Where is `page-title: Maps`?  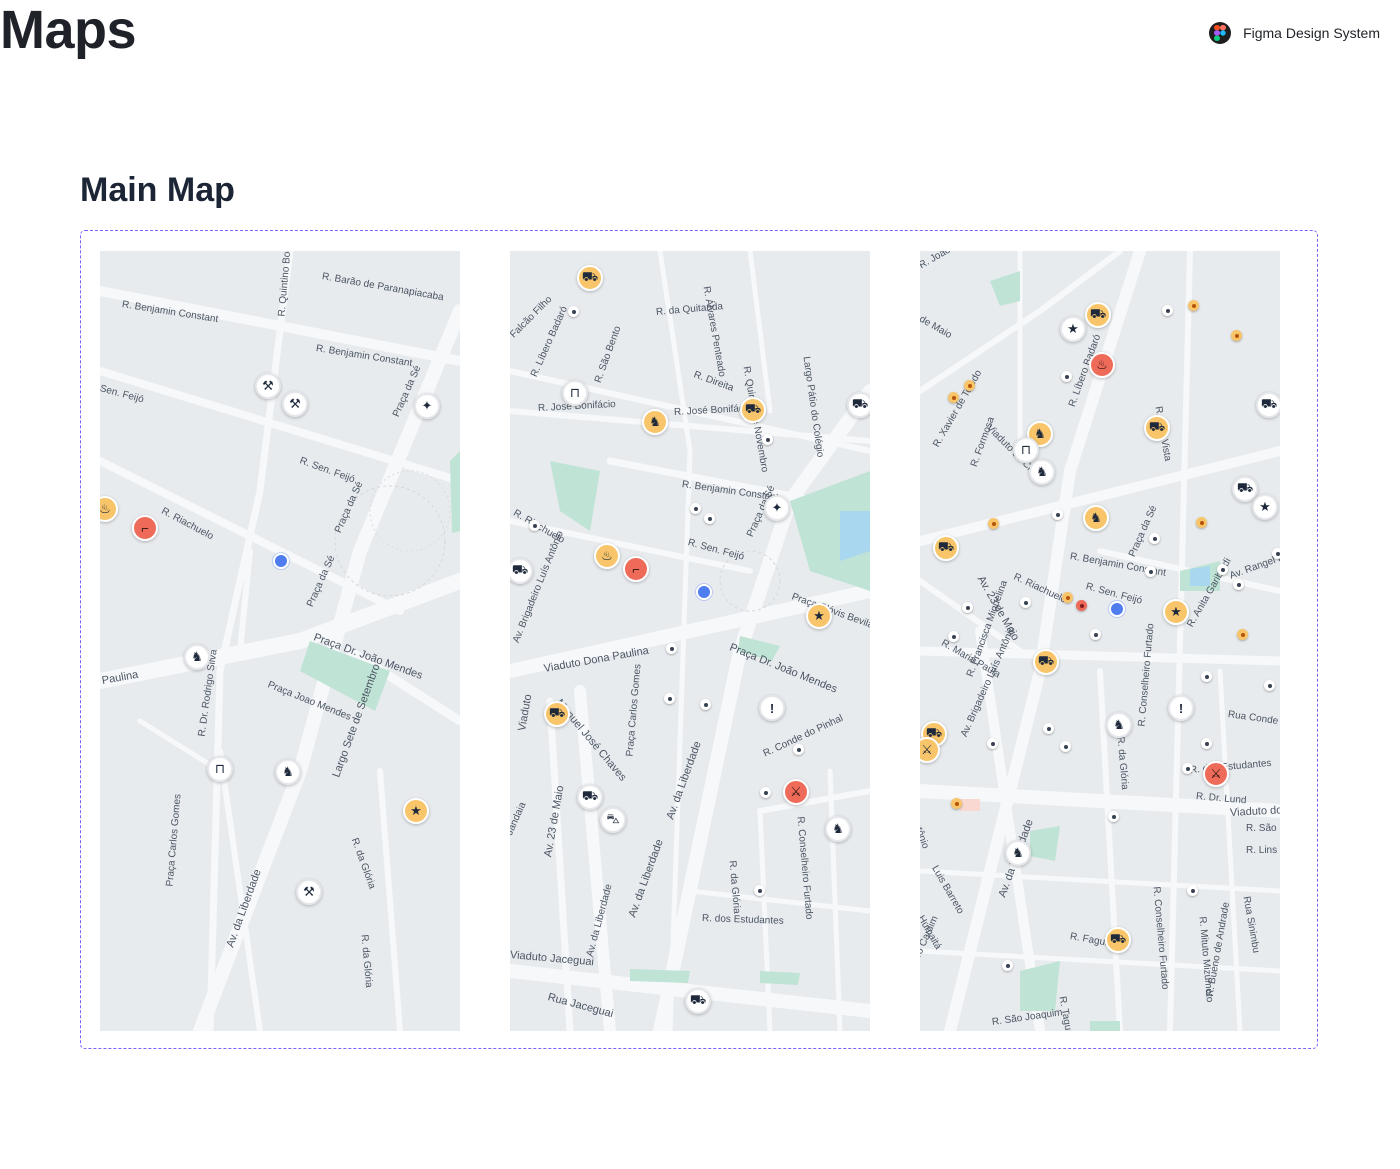
page-title: Maps is located at coordinates (68, 30).